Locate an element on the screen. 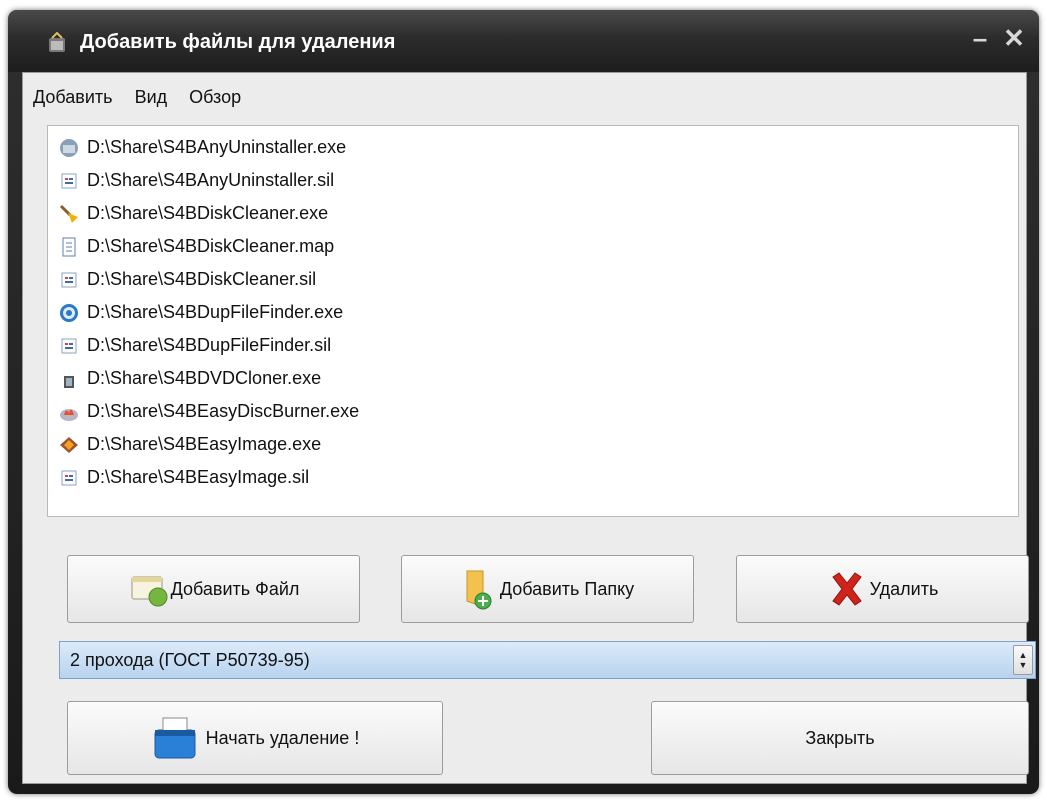 The width and height of the screenshot is (1047, 802). menu-view: Вид is located at coordinates (151, 100).